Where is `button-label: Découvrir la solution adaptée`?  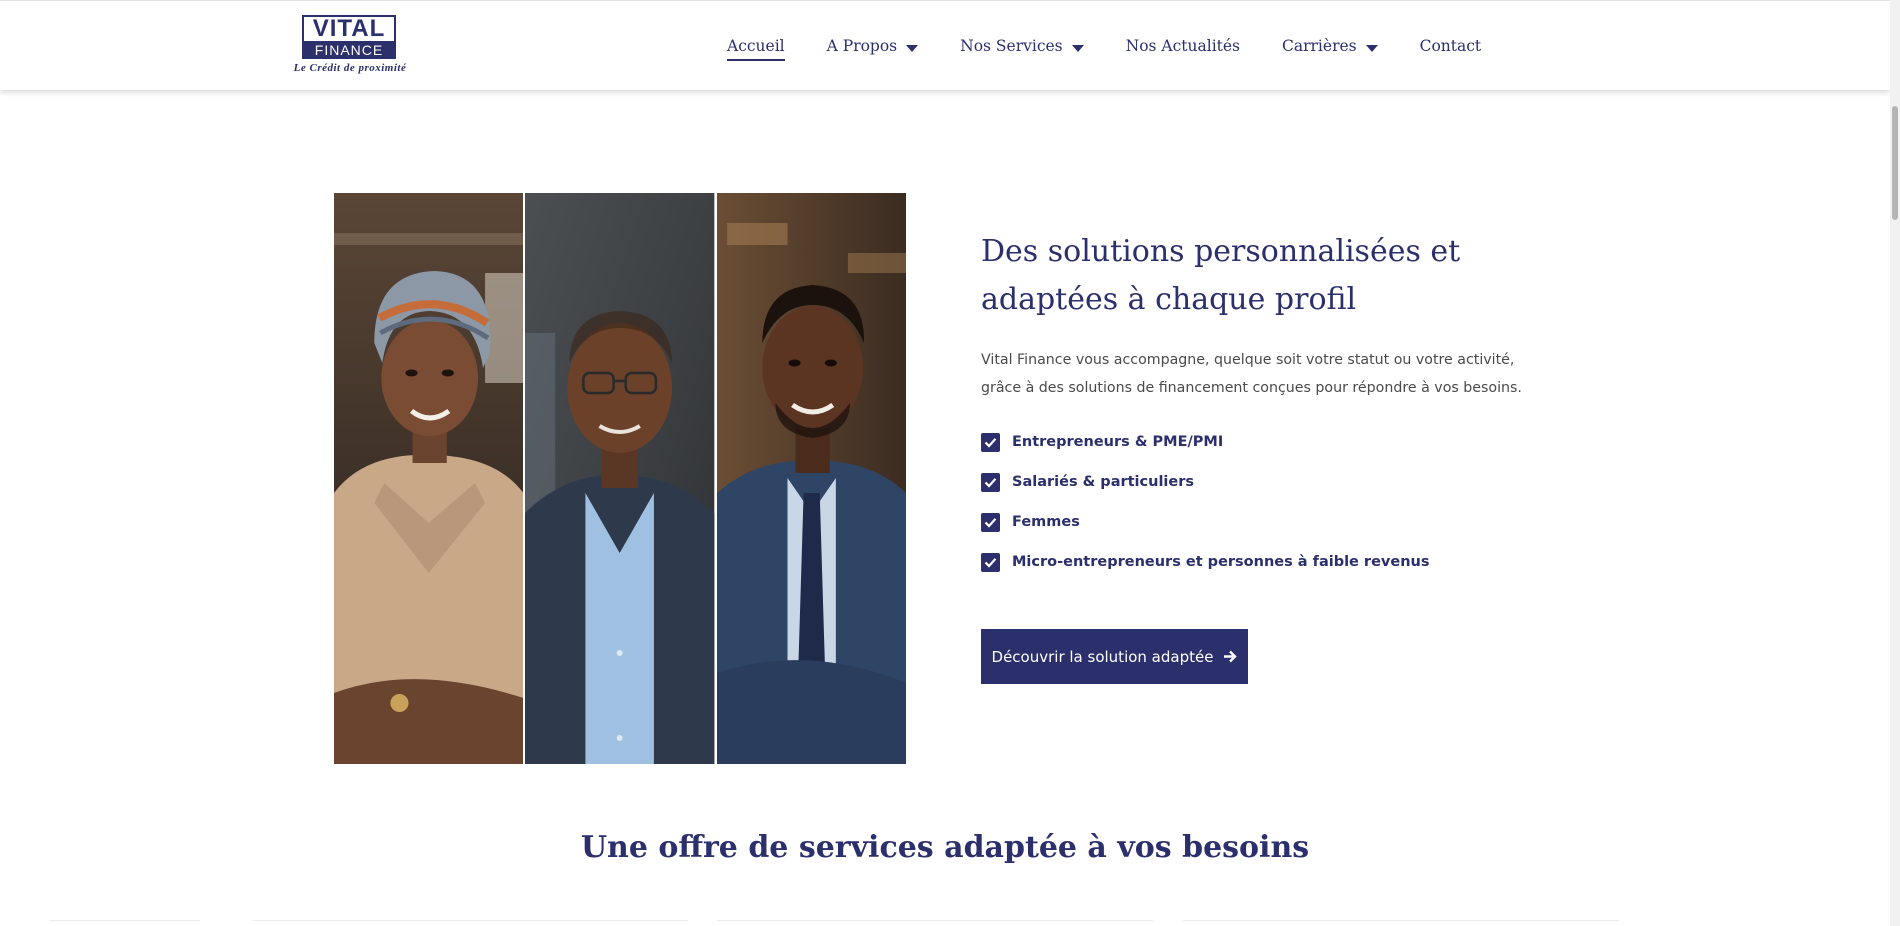
button-label: Découvrir la solution adaptée is located at coordinates (1102, 656).